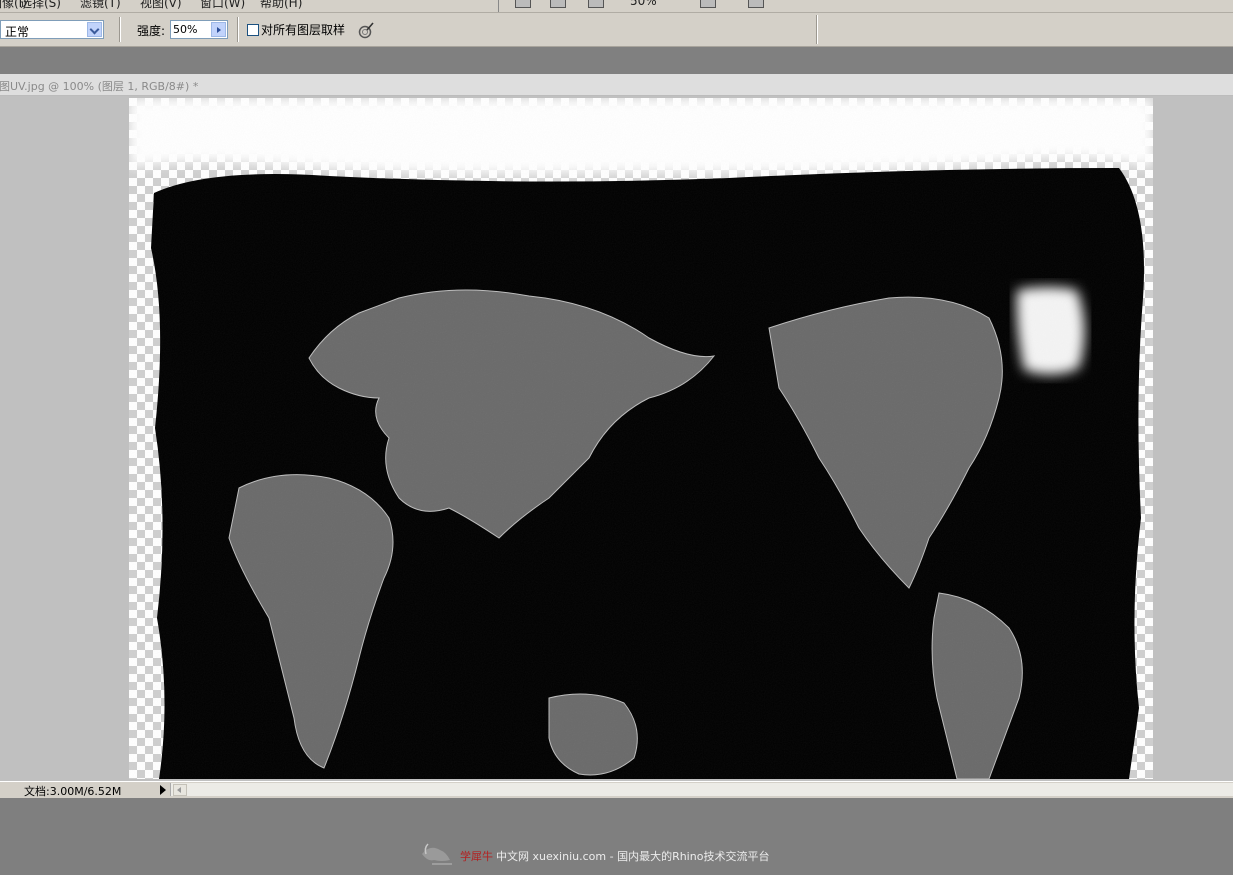 The width and height of the screenshot is (1233, 875). What do you see at coordinates (498, 6) in the screenshot?
I see `menubar-divider` at bounding box center [498, 6].